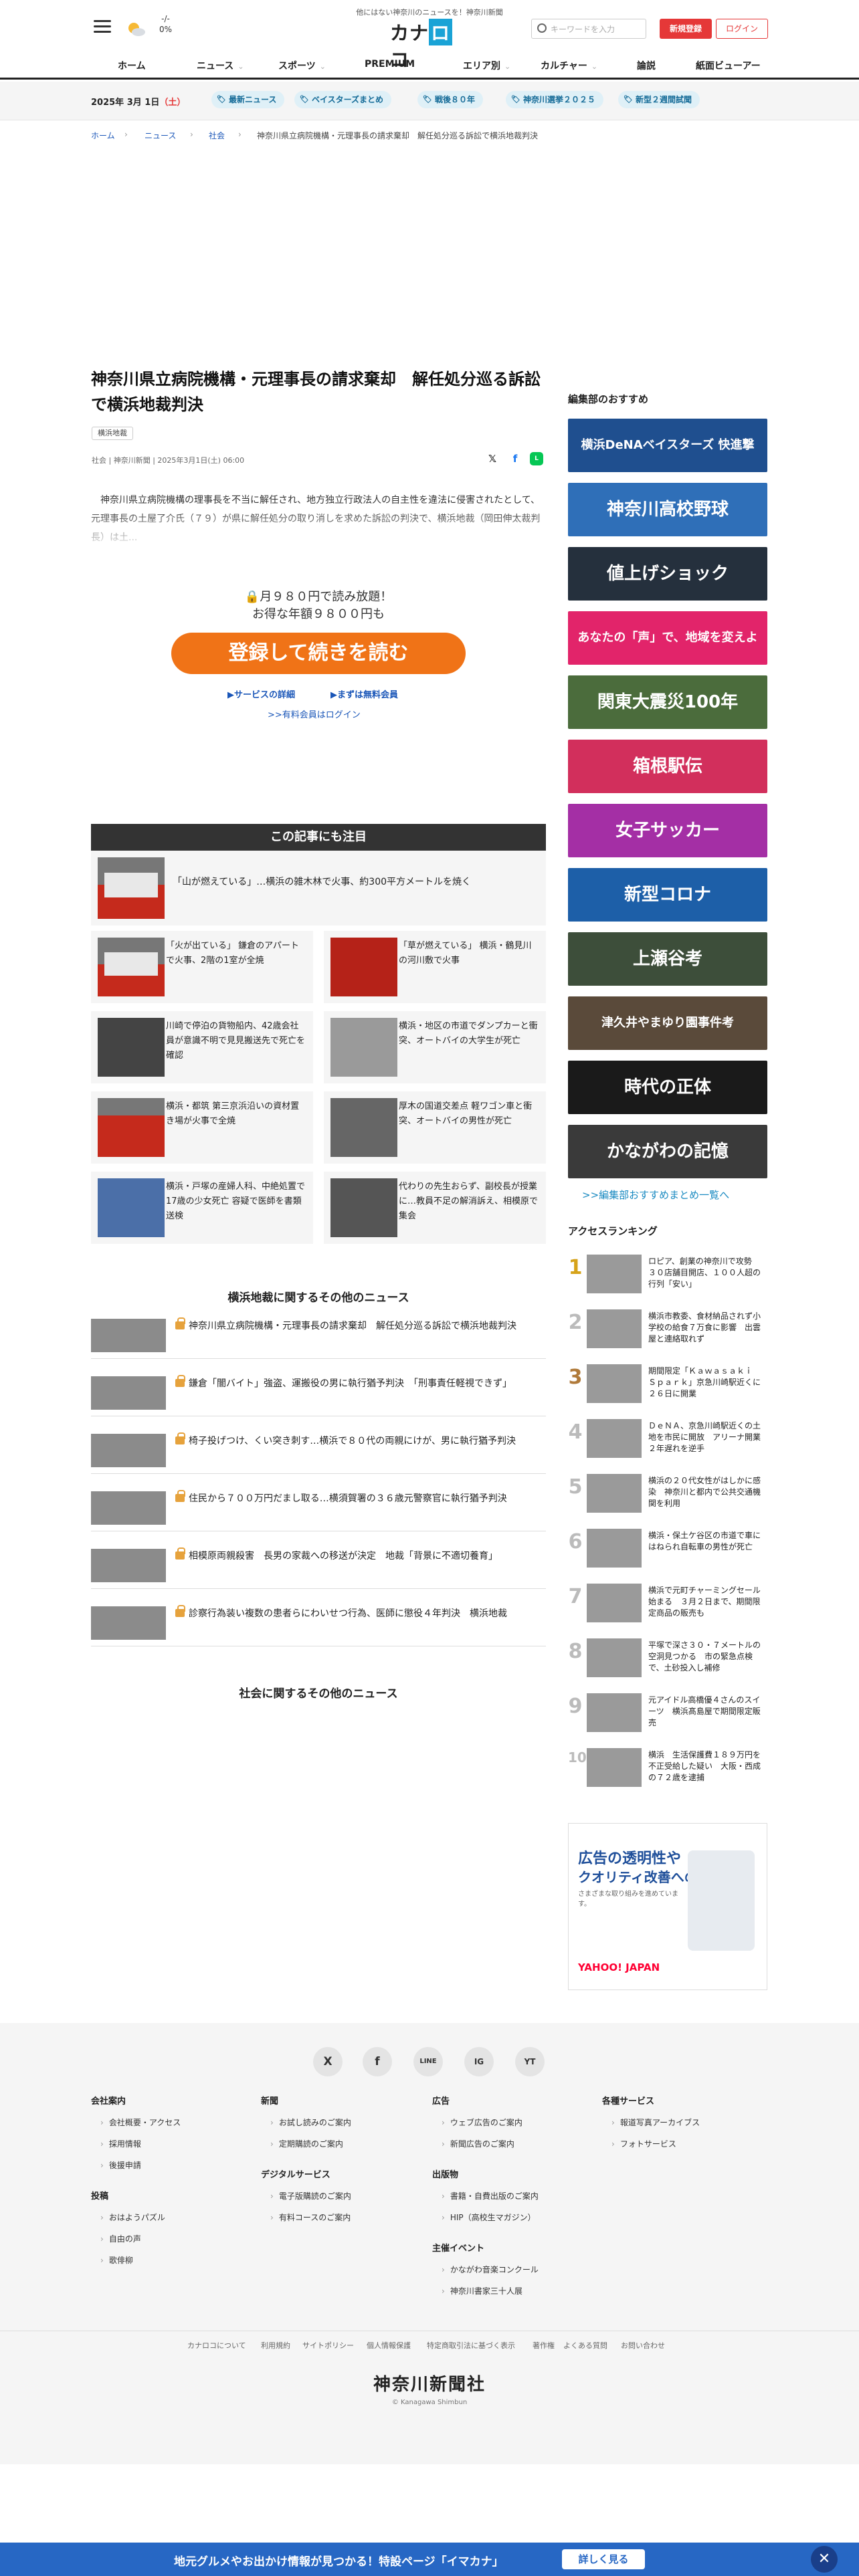 Image resolution: width=859 pixels, height=2576 pixels. What do you see at coordinates (202, 1047) in the screenshot?
I see `attention-card: 川崎で停泊の貨物船内、42歳会社員が意識不明で見見搬送先で死亡を確認` at bounding box center [202, 1047].